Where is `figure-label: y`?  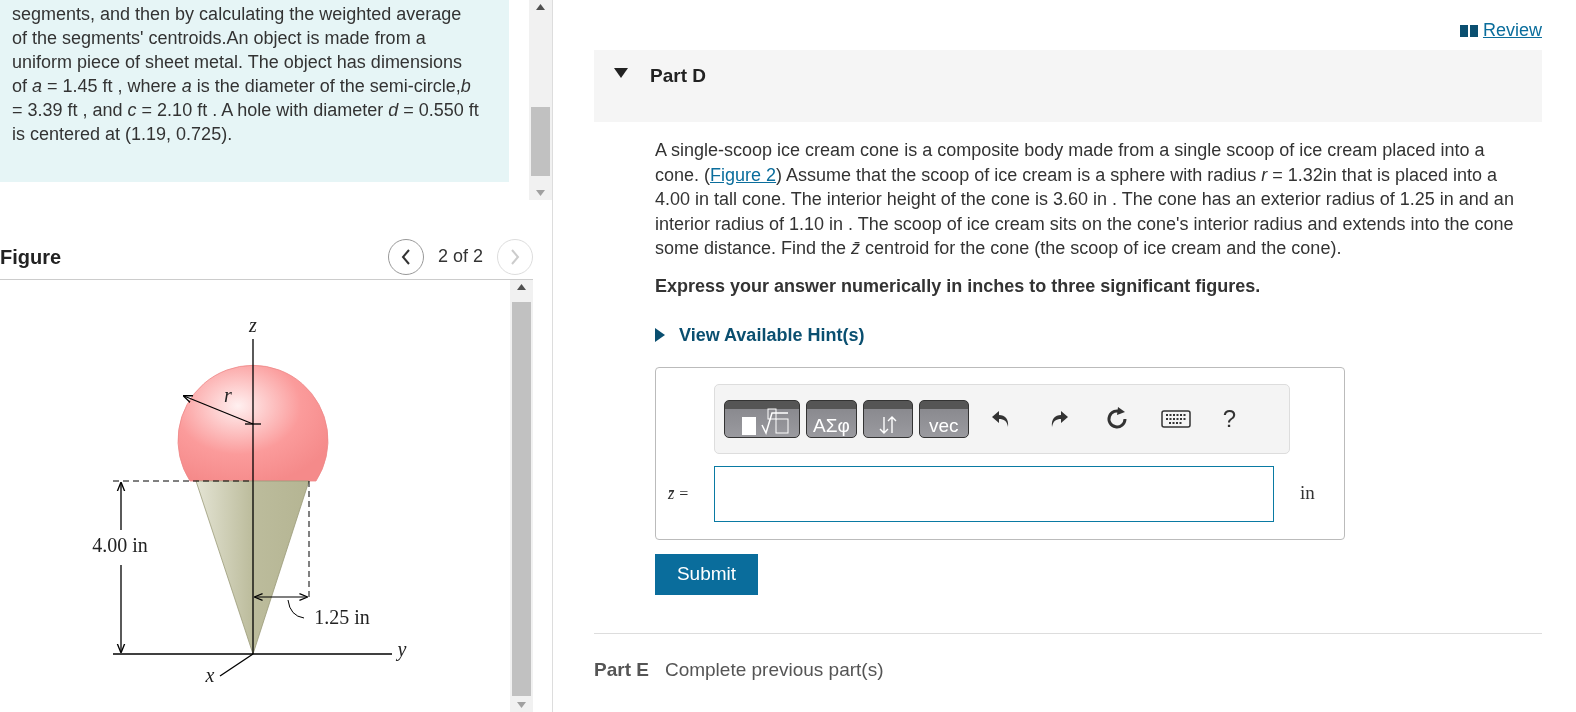 figure-label: y is located at coordinates (402, 649).